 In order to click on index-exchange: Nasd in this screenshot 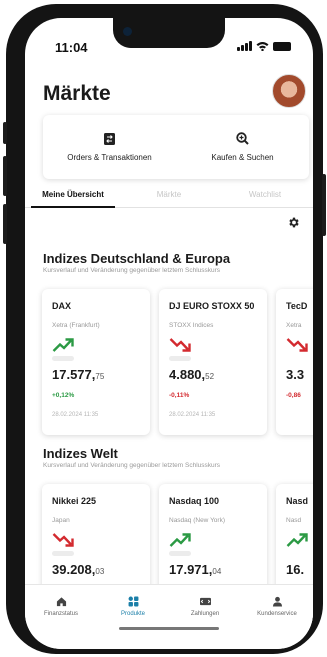, I will do `click(294, 520)`.